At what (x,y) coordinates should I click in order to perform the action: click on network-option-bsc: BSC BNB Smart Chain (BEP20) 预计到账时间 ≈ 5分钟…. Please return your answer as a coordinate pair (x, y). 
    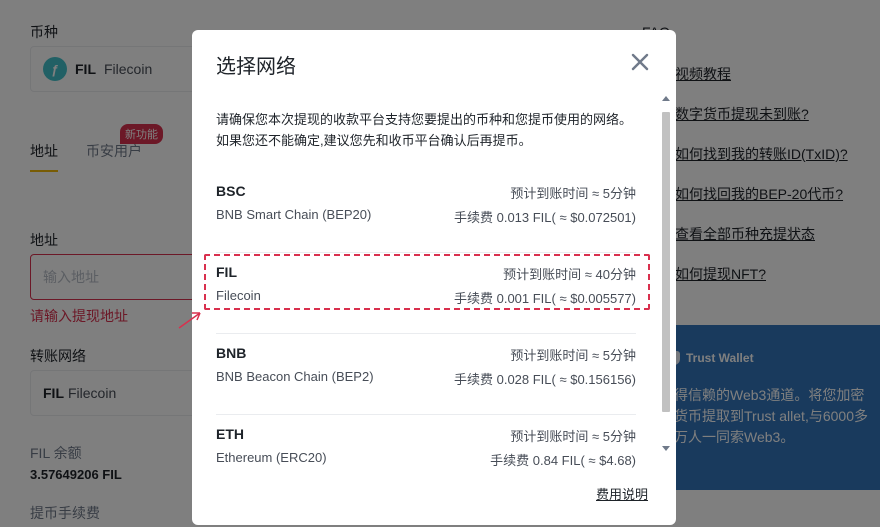
    Looking at the image, I should click on (426, 218).